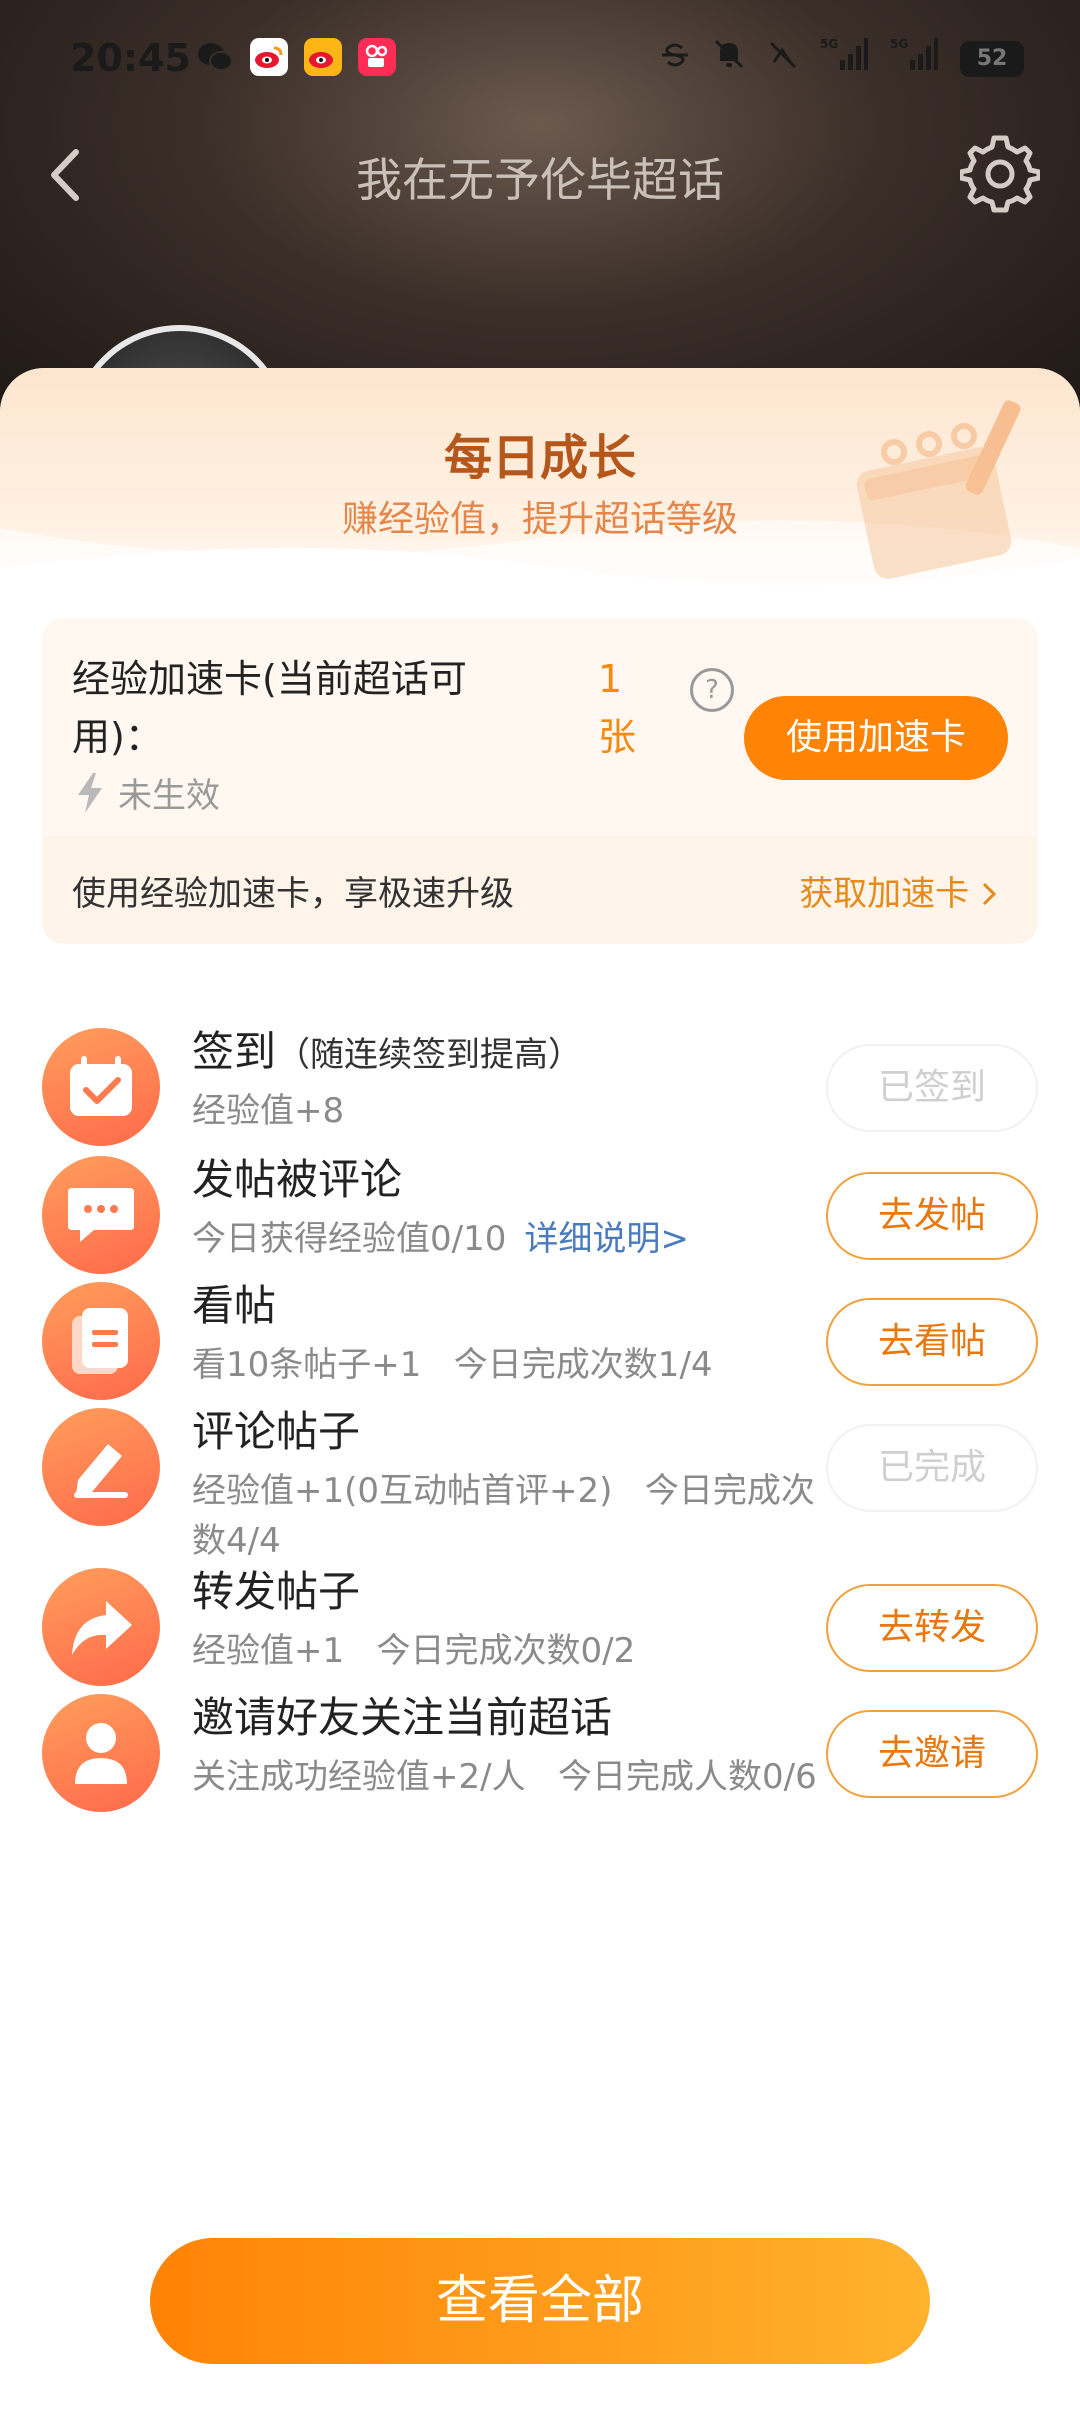  I want to click on get-accelerator-link: 获取加速卡, so click(898, 890).